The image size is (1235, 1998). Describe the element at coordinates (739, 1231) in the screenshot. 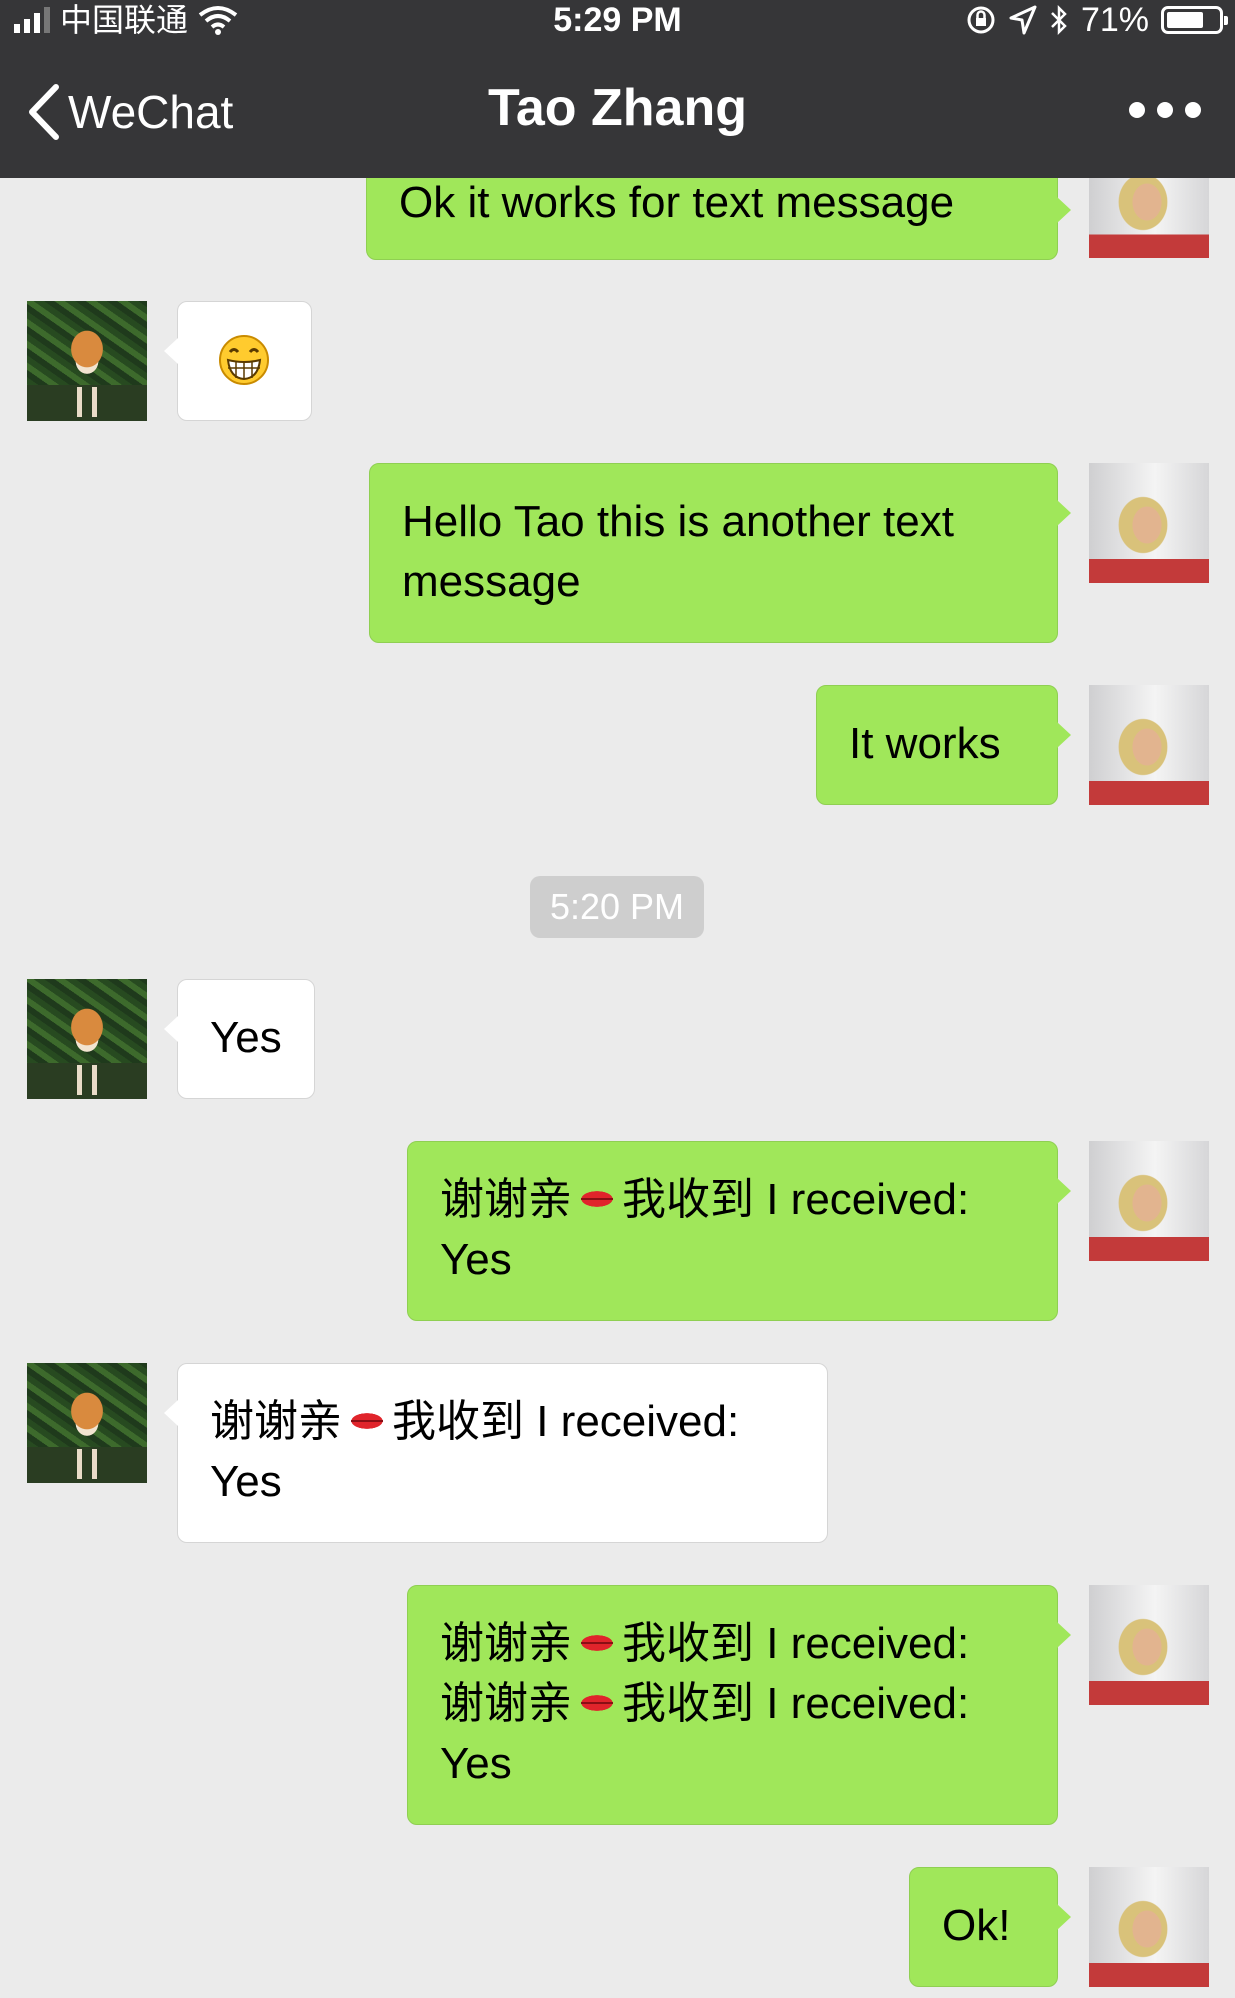

I see `message-bubble-sent: 谢谢亲 我收到 I received: Yes` at that location.